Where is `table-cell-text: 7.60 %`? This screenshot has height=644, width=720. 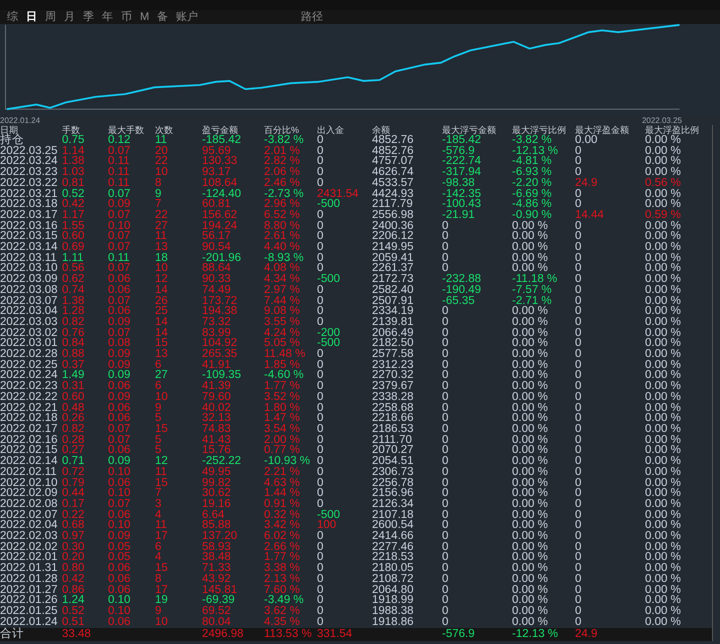
table-cell-text: 7.60 % is located at coordinates (282, 590).